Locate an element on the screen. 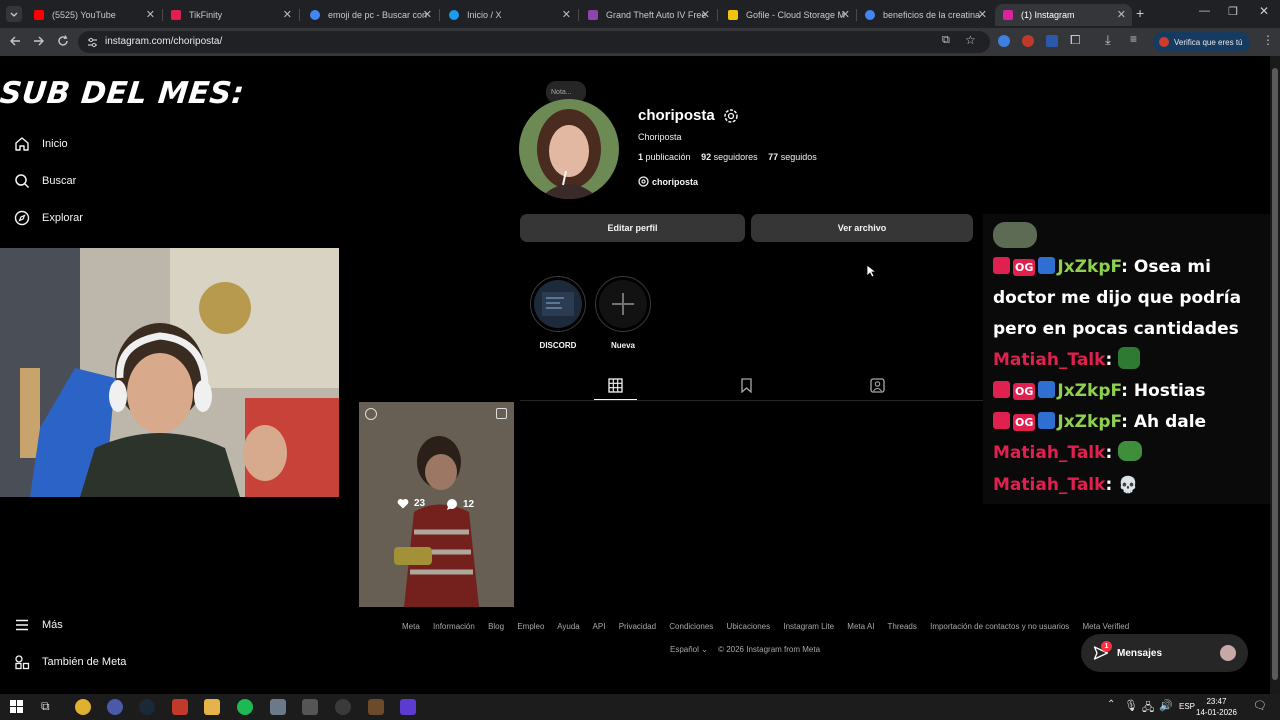 This screenshot has width=1280, height=720. system-clock: 23:47 14-01-2026 is located at coordinates (1216, 707).